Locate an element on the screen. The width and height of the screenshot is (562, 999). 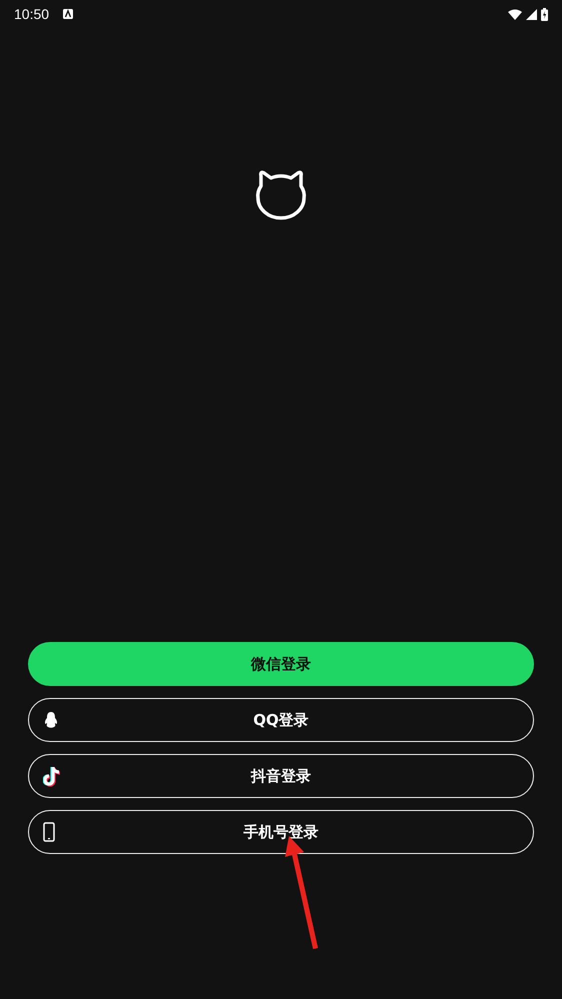
battery-icon is located at coordinates (544, 14).